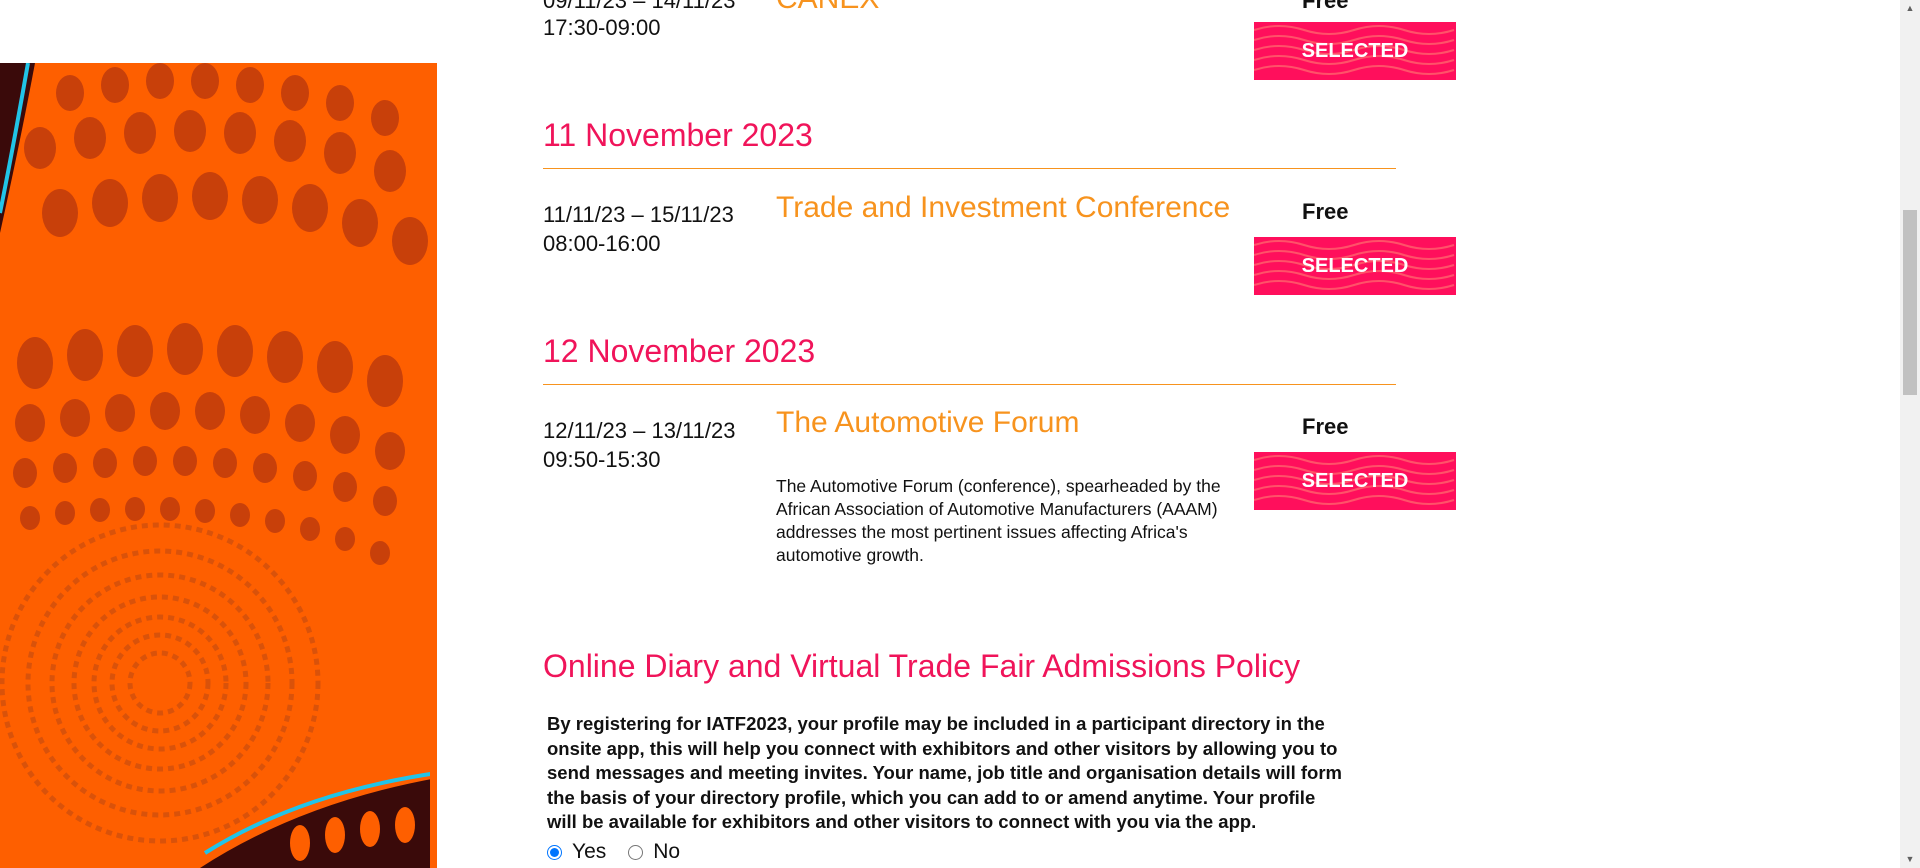  Describe the element at coordinates (636, 852) in the screenshot. I see `radio-no` at that location.